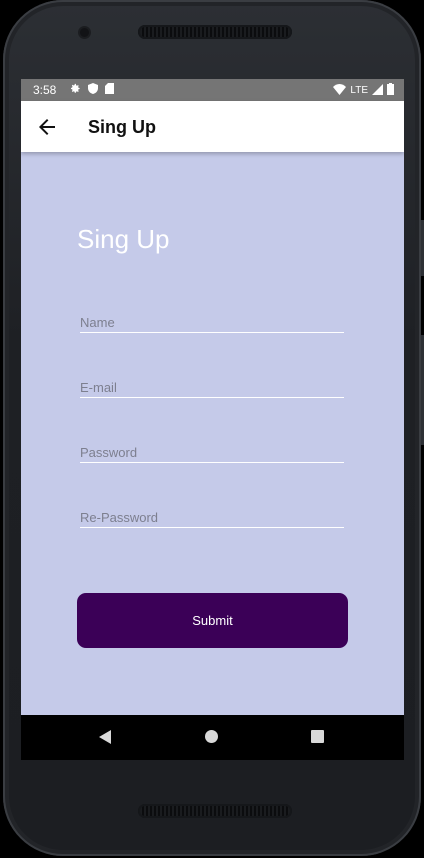 This screenshot has width=424, height=858. I want to click on repassword-field, so click(212, 515).